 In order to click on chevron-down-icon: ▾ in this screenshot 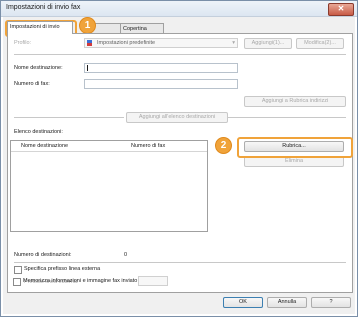, I will do `click(233, 43)`.